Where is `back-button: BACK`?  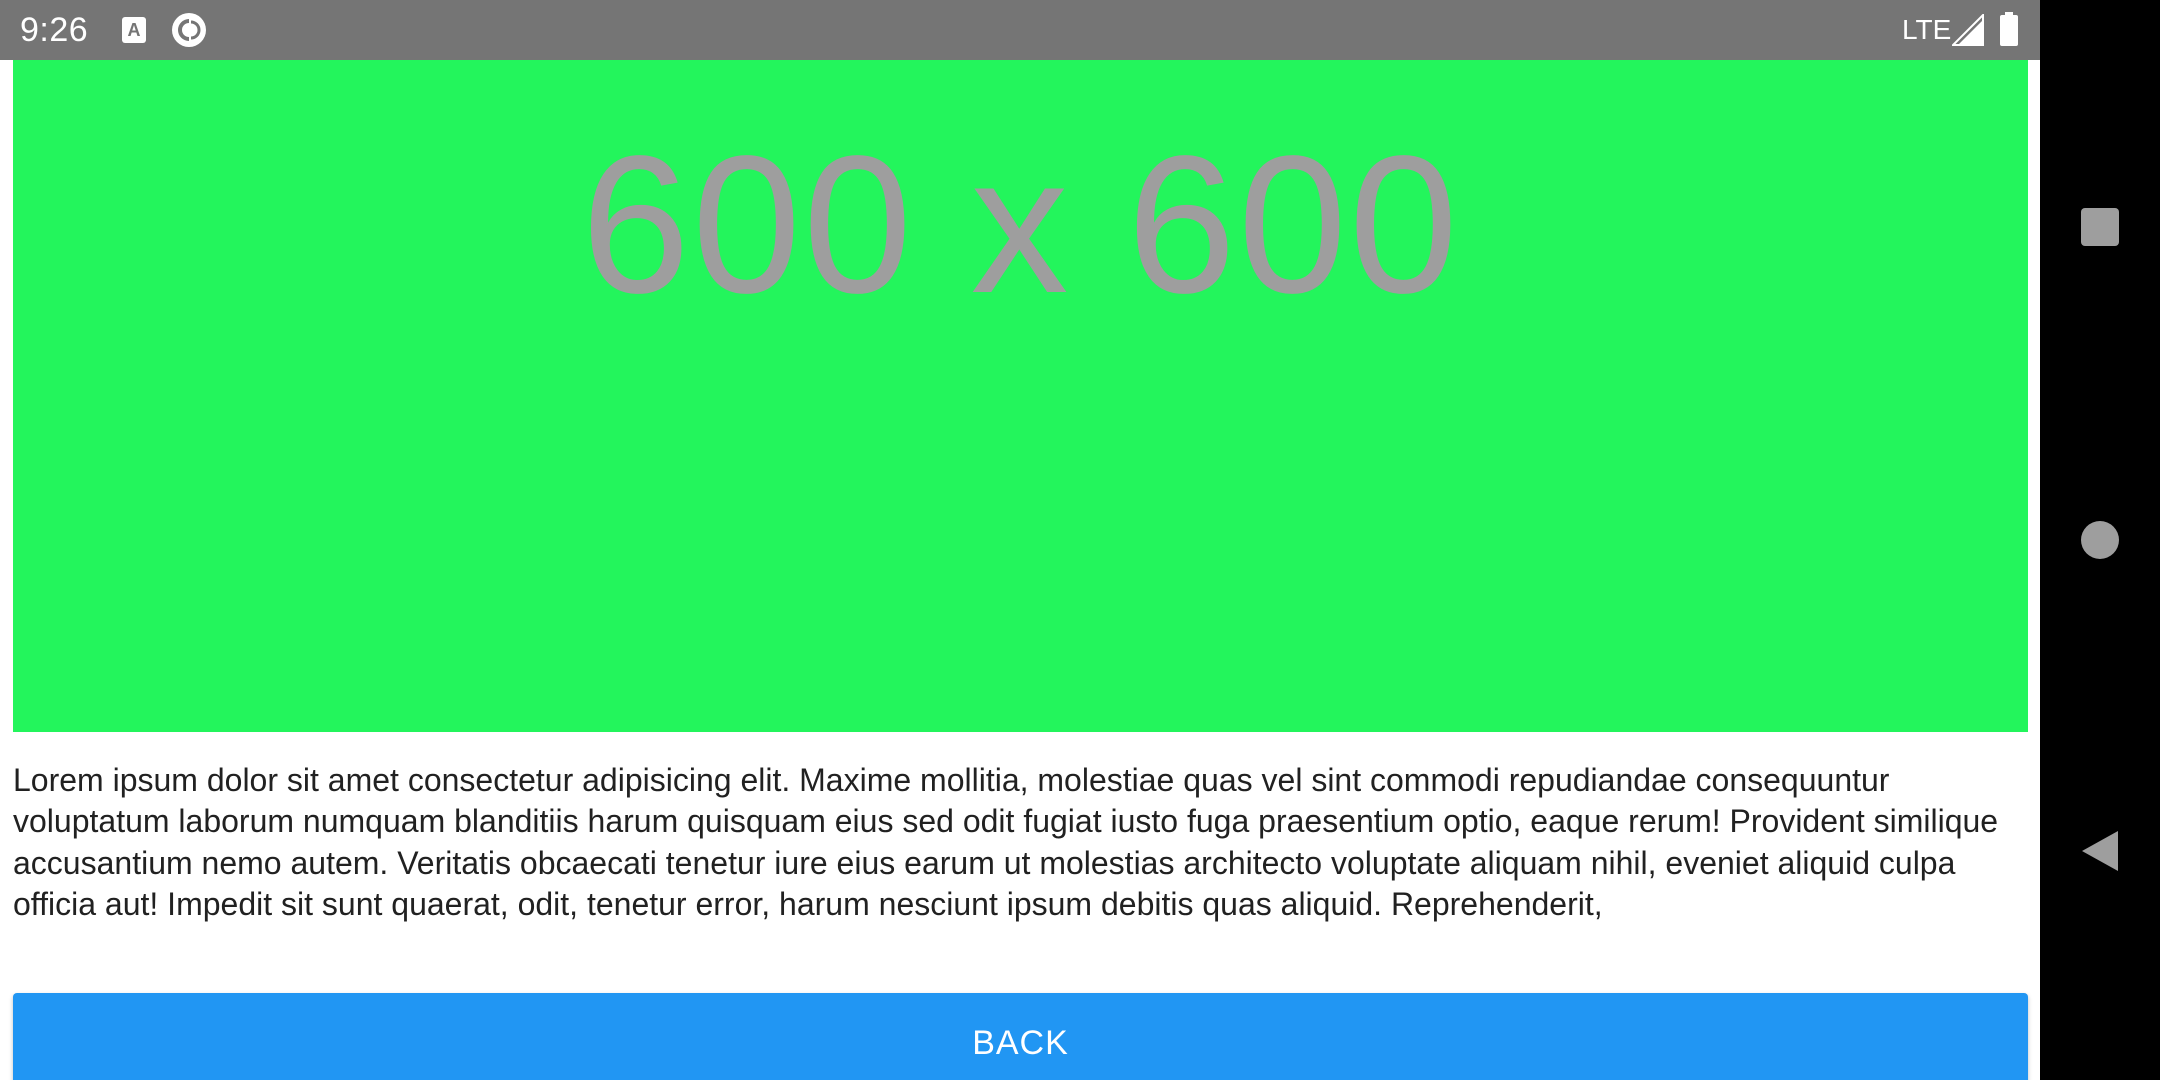
back-button: BACK is located at coordinates (1020, 1036).